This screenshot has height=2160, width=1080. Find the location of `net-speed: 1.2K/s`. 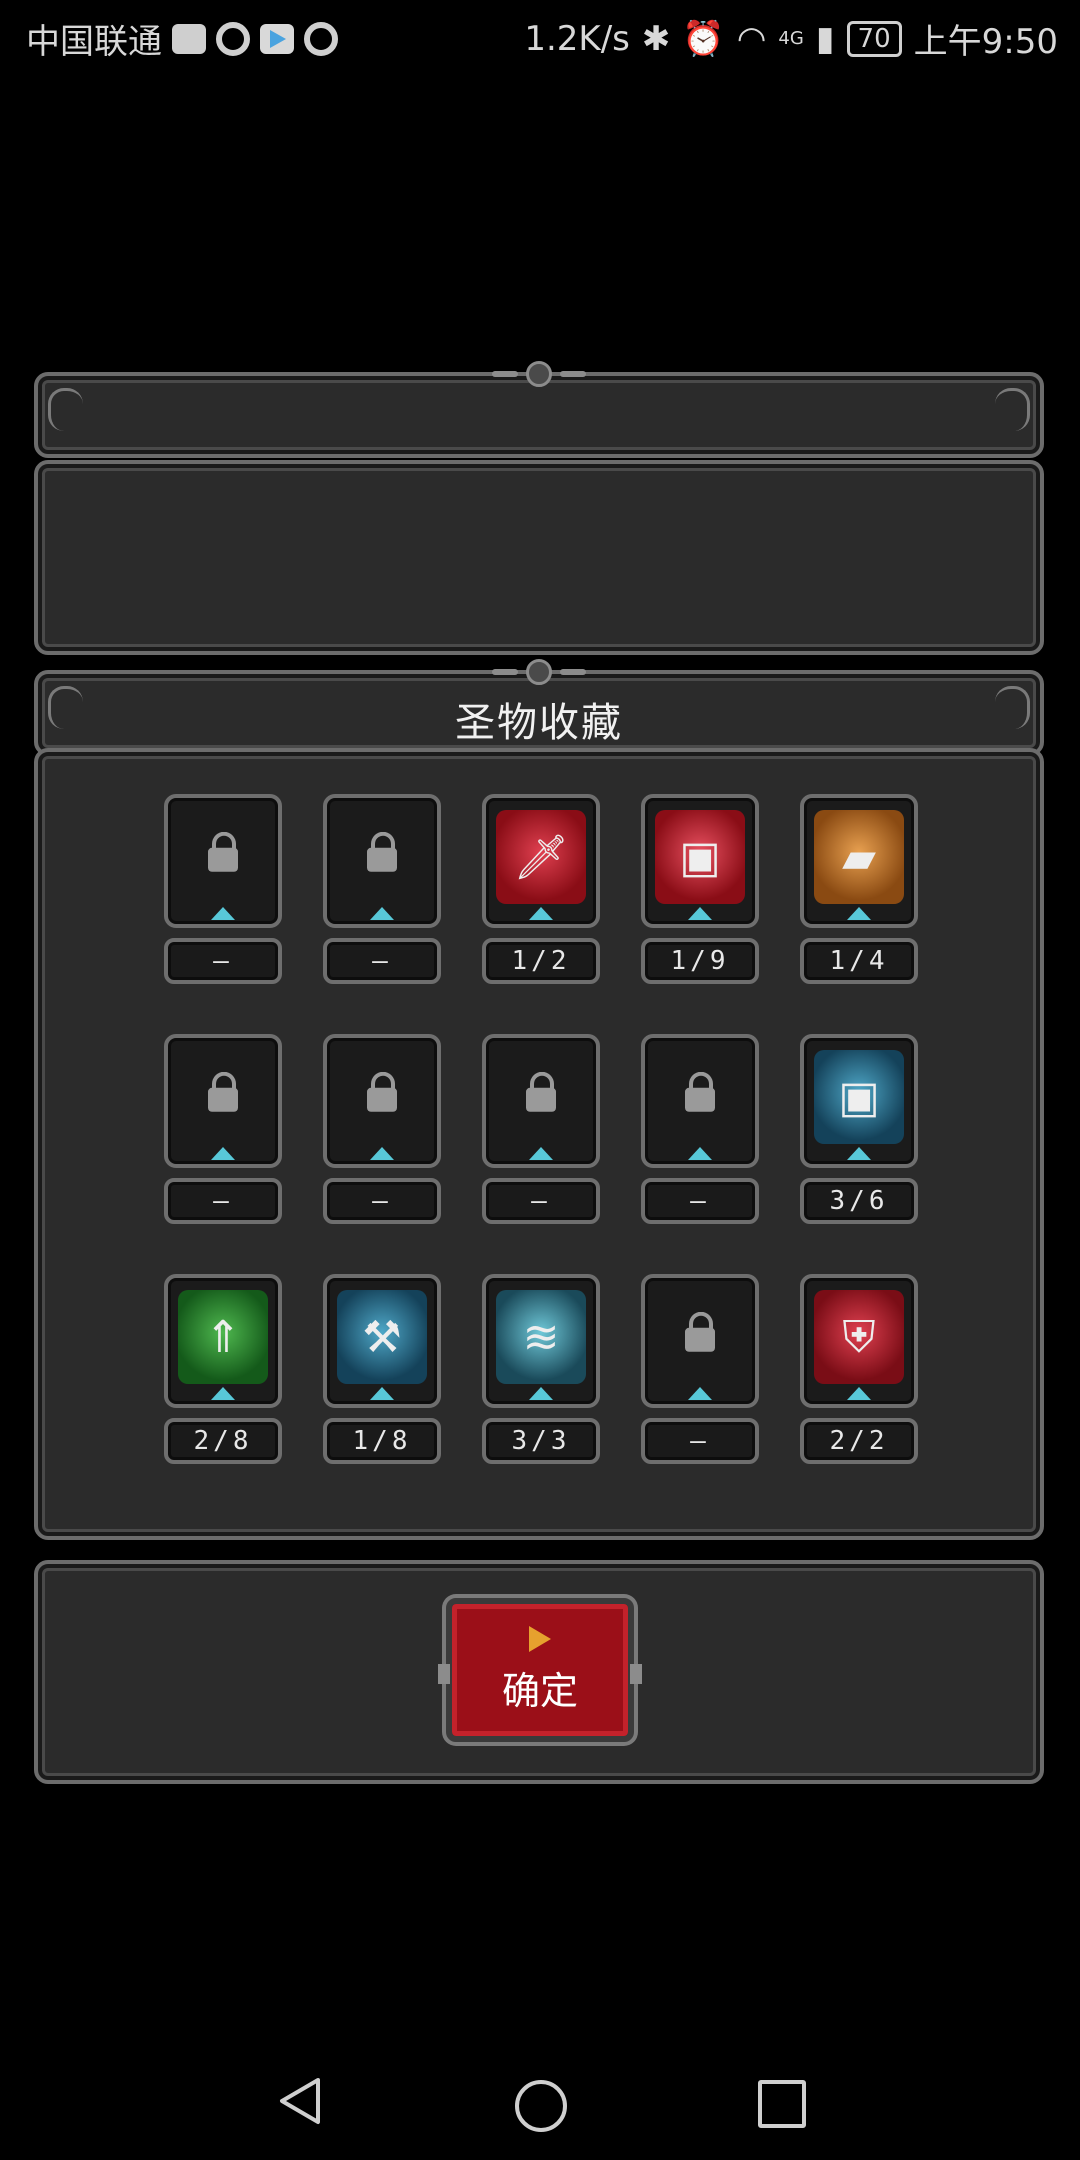

net-speed: 1.2K/s is located at coordinates (577, 38).